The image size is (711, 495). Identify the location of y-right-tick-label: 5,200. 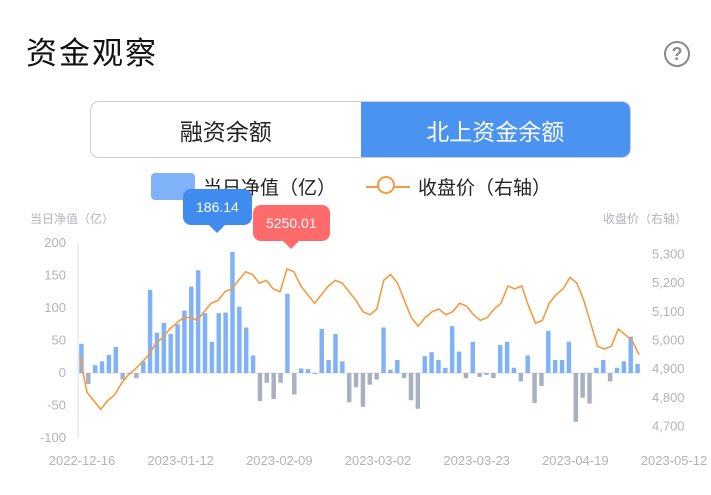
(668, 282).